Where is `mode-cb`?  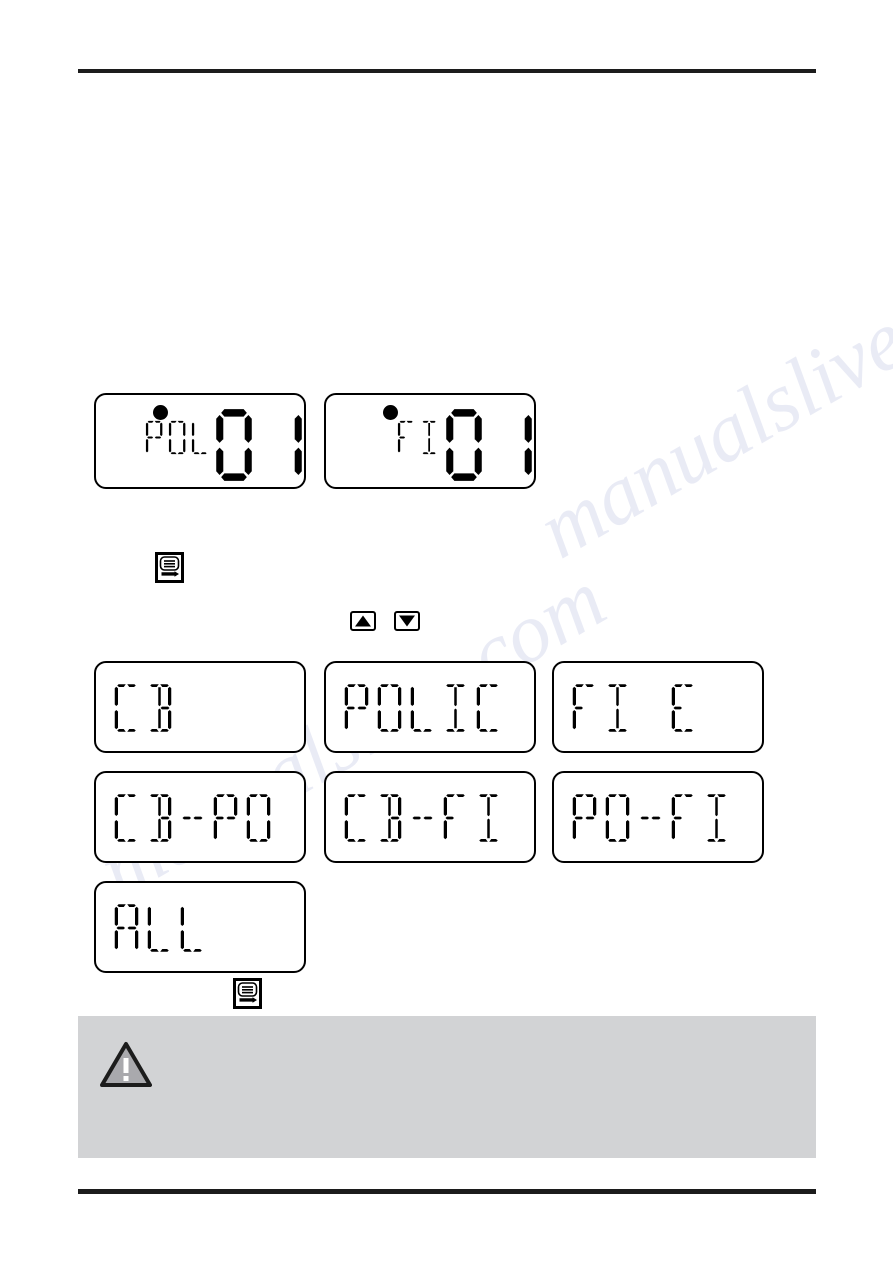 mode-cb is located at coordinates (200, 707).